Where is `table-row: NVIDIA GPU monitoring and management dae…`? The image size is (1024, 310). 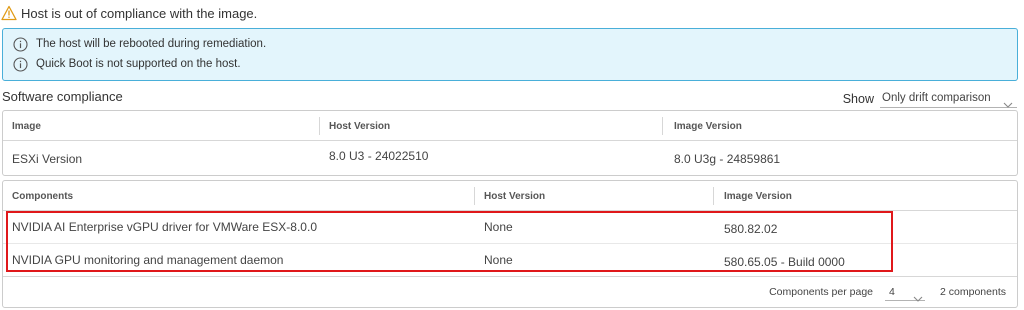
table-row: NVIDIA GPU monitoring and management dae… is located at coordinates (510, 260).